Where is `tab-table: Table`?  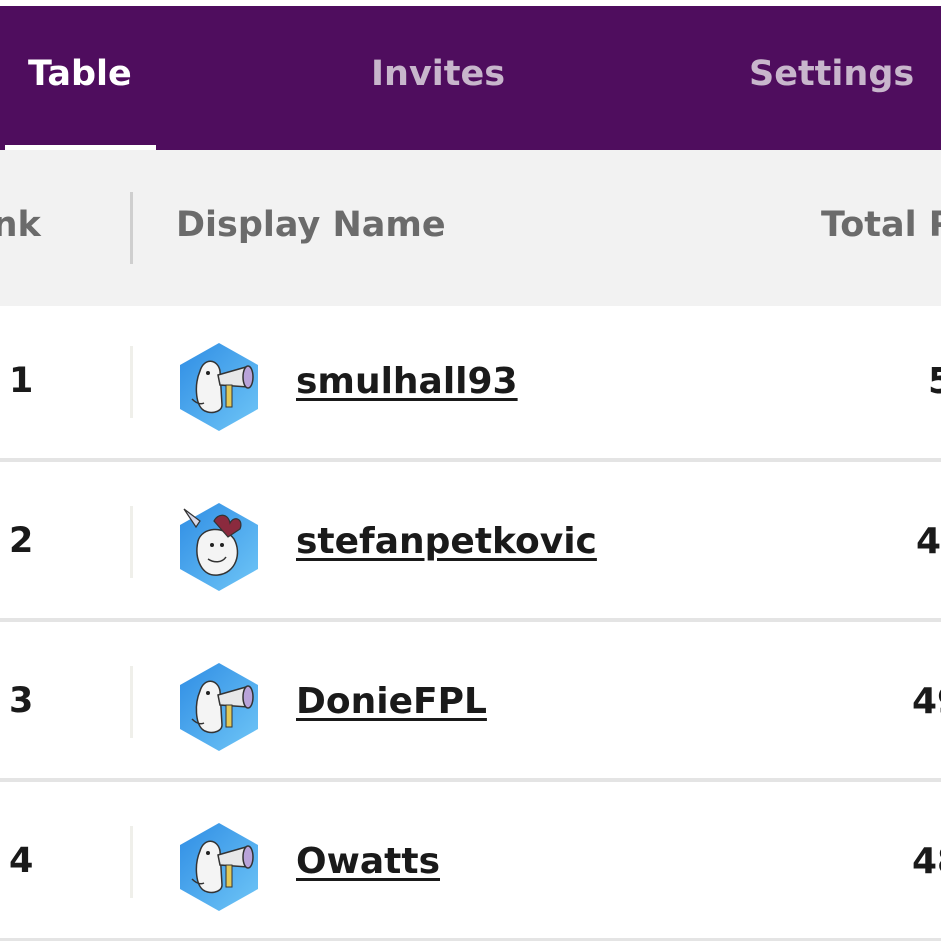 tab-table: Table is located at coordinates (80, 74).